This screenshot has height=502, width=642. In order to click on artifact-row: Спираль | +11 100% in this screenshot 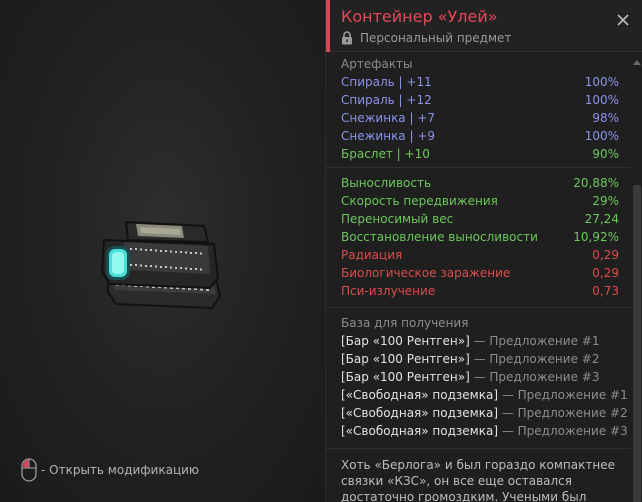, I will do `click(480, 82)`.